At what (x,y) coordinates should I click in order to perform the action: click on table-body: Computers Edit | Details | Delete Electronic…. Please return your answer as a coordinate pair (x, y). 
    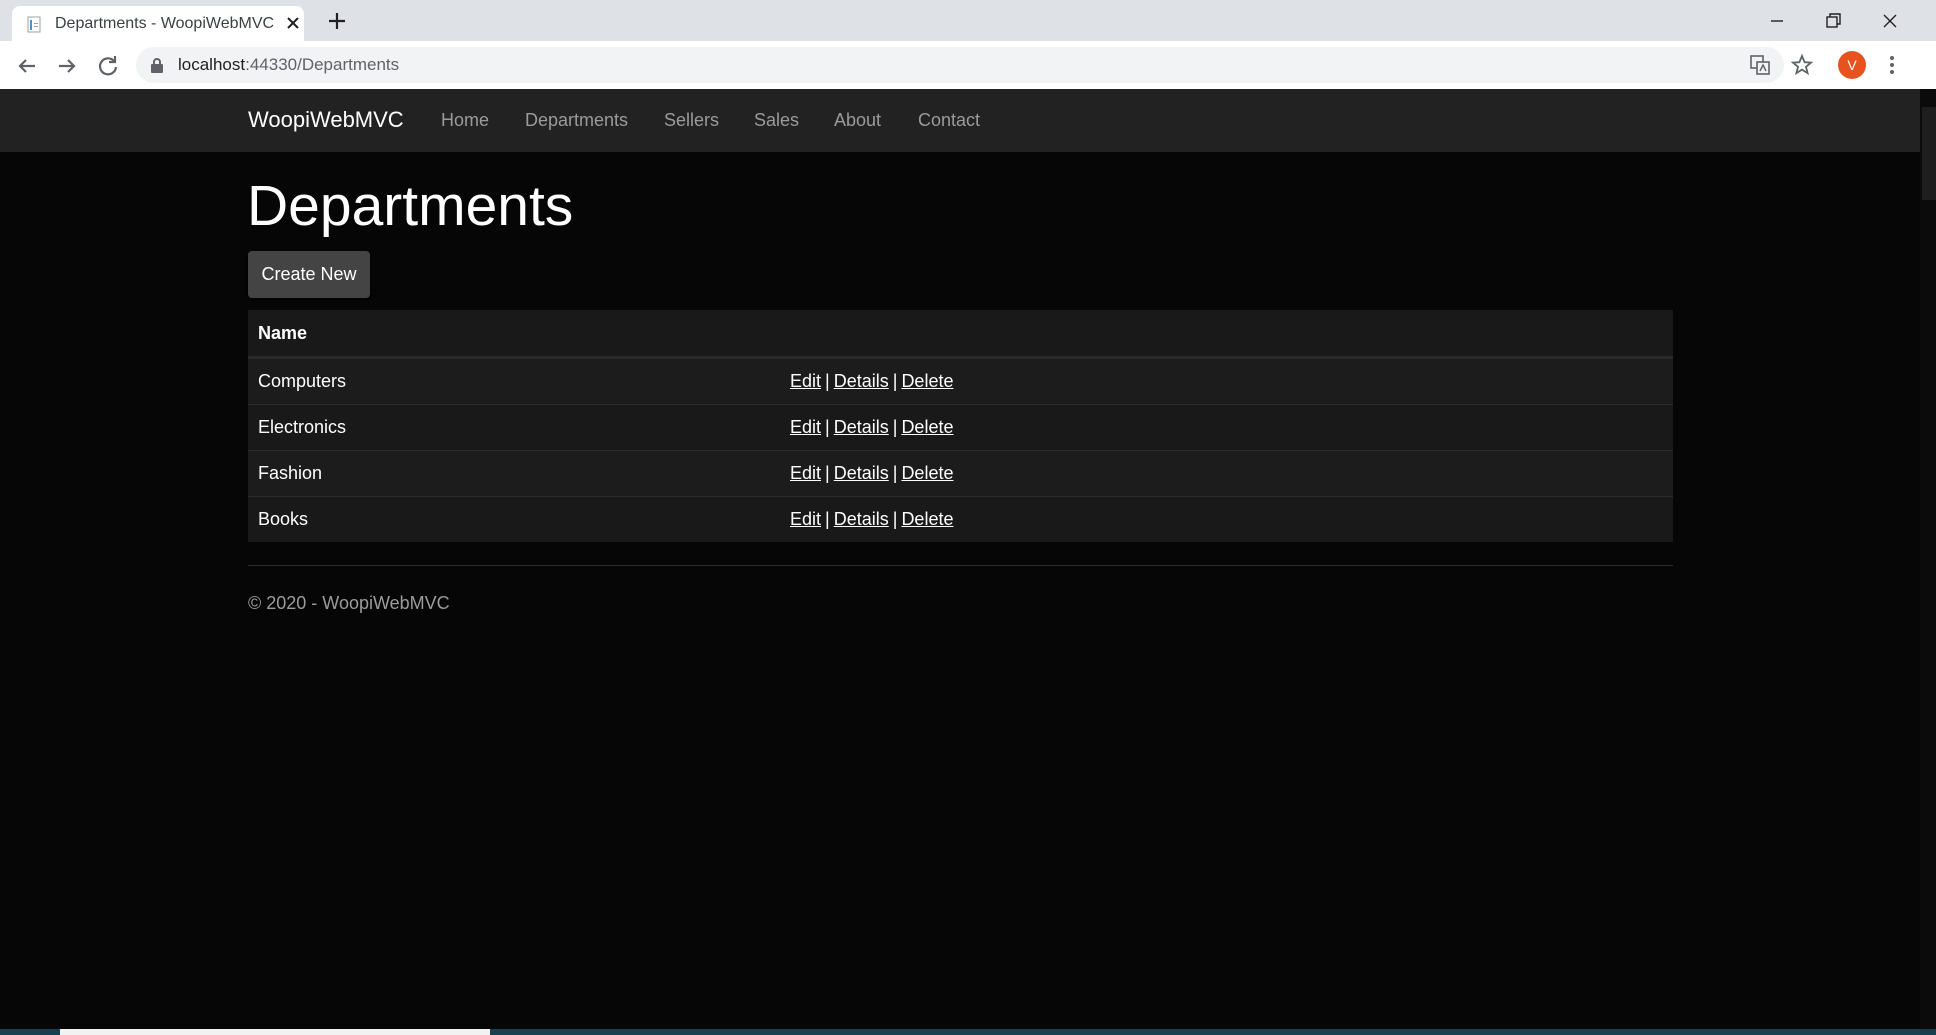
    Looking at the image, I should click on (960, 450).